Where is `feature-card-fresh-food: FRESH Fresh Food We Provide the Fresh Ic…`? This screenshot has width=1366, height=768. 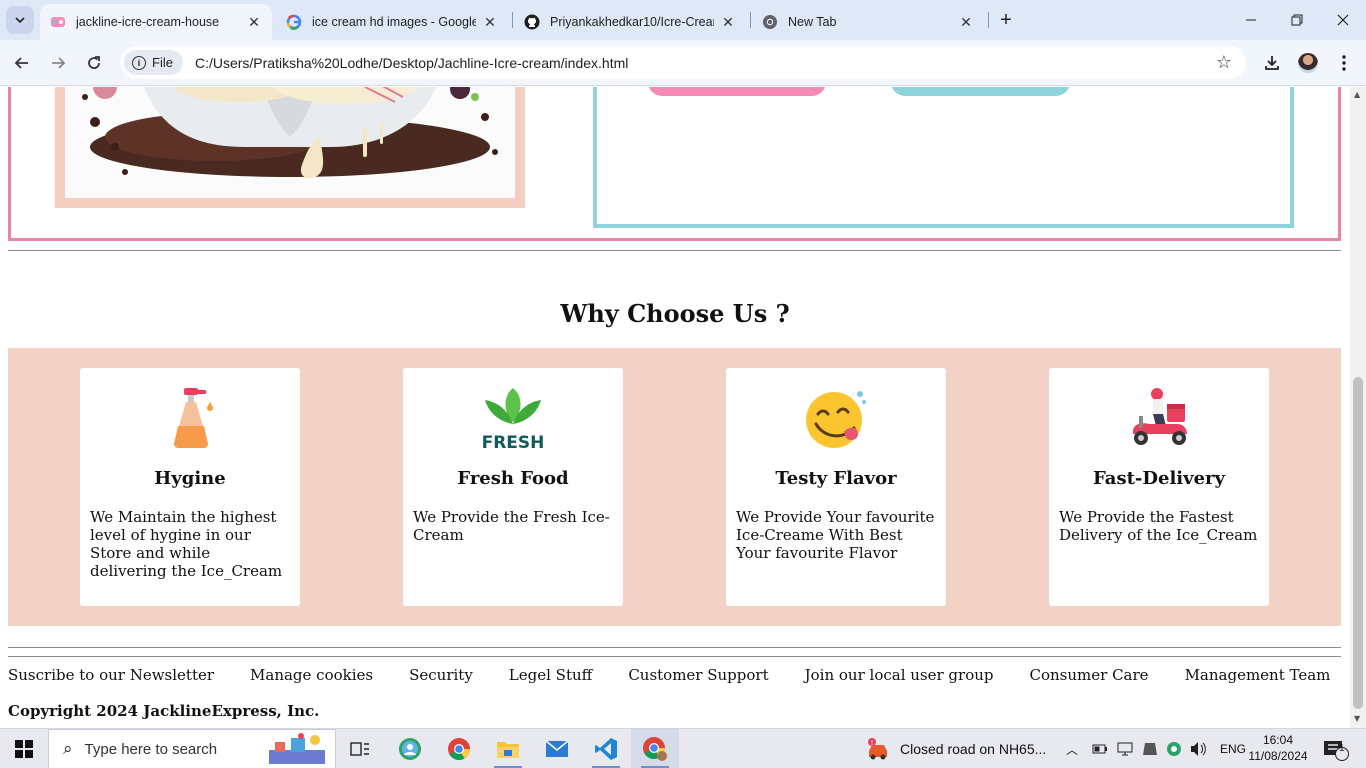
feature-card-fresh-food: FRESH Fresh Food We Provide the Fresh Ic… is located at coordinates (513, 487).